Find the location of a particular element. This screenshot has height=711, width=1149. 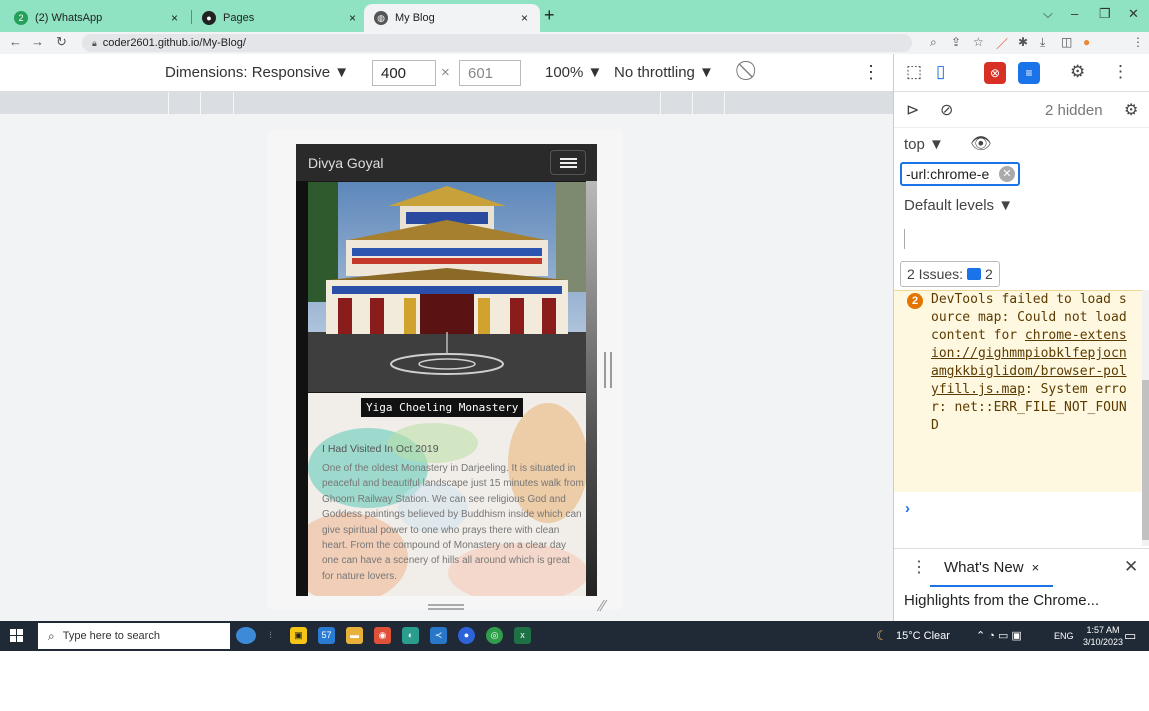

error-badge-icon: ⊗ is located at coordinates (995, 73).